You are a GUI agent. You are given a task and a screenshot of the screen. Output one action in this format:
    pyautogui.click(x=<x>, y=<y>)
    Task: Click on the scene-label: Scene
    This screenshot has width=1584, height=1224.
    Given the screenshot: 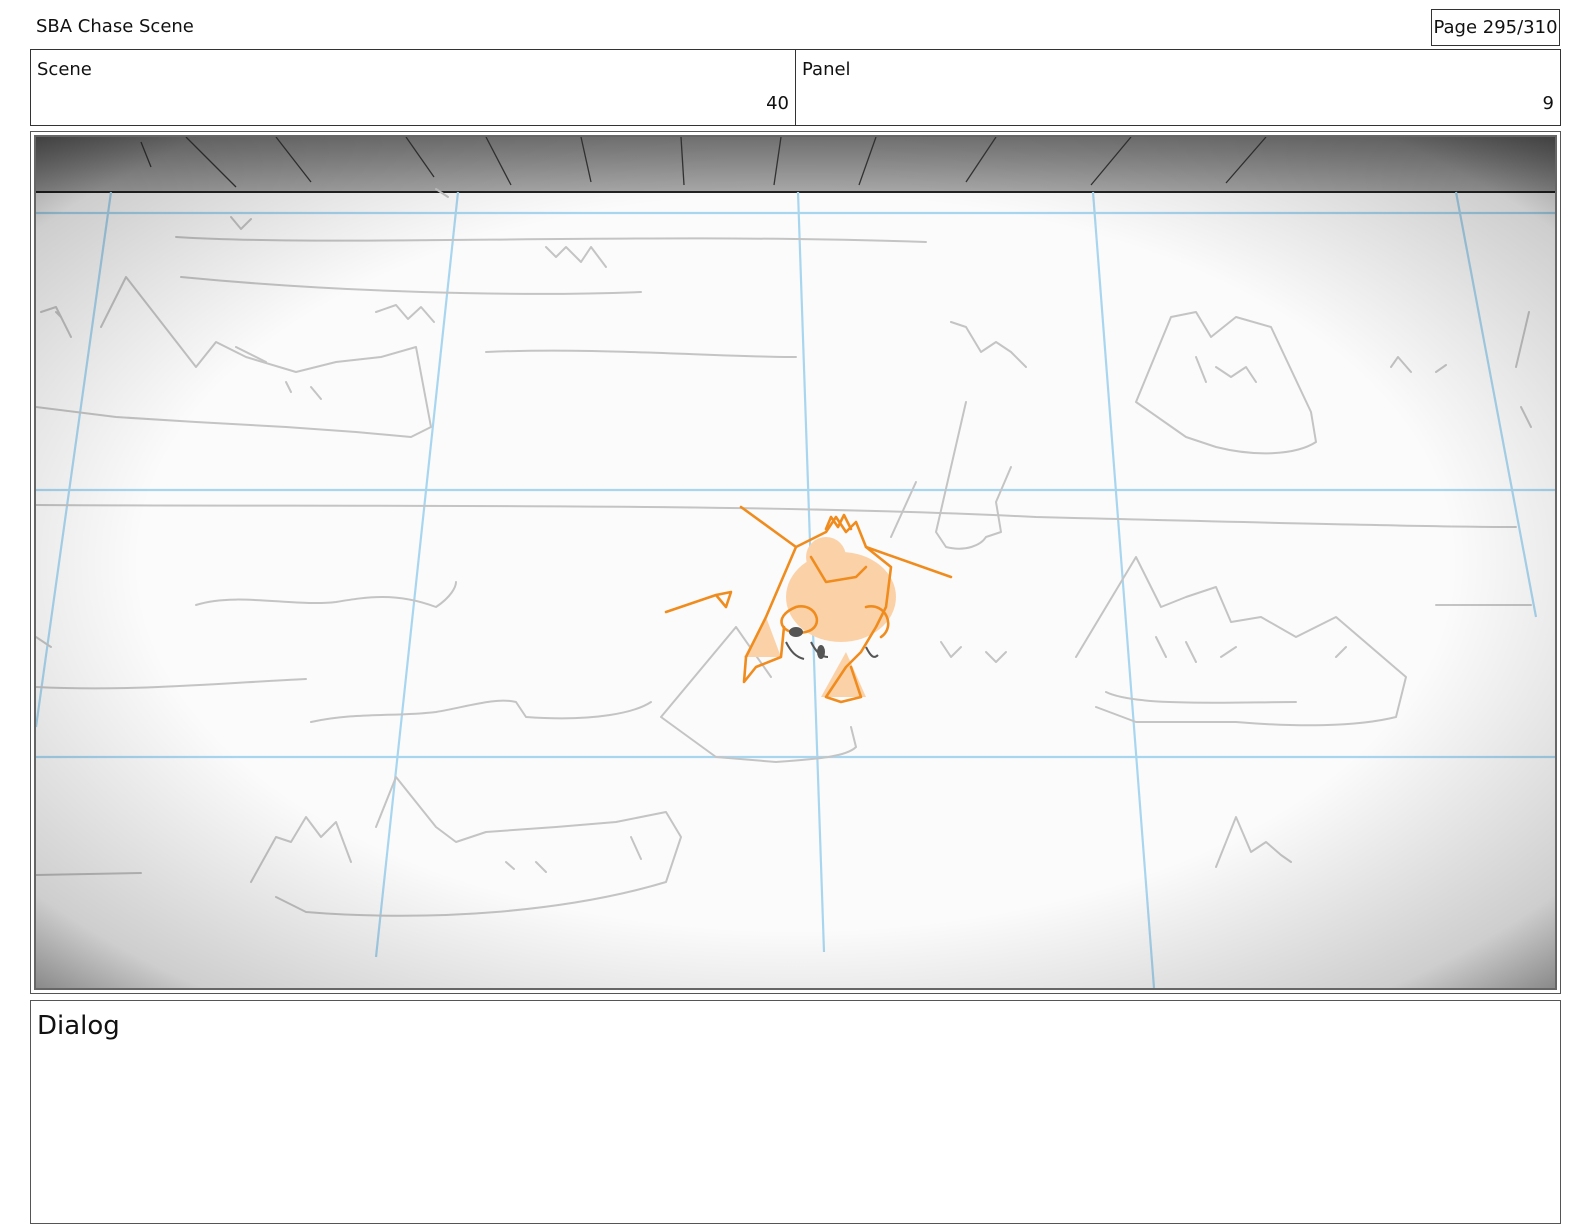 What is the action you would take?
    pyautogui.click(x=64, y=69)
    